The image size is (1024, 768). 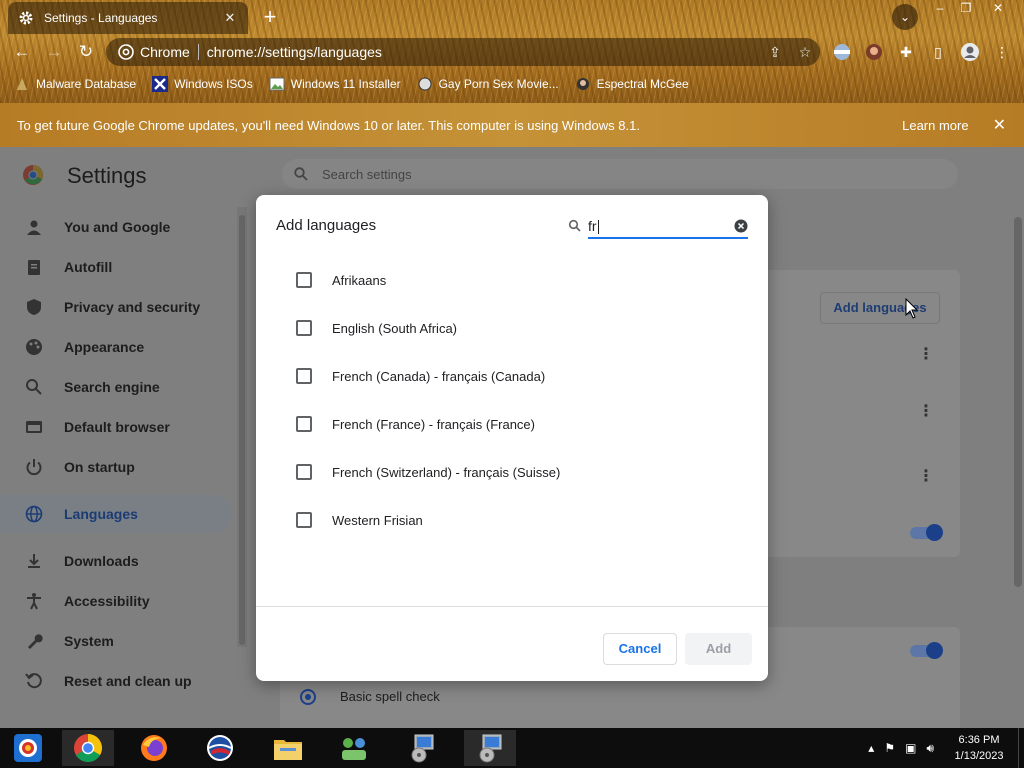 What do you see at coordinates (926, 532) in the screenshot?
I see `translate-toggle` at bounding box center [926, 532].